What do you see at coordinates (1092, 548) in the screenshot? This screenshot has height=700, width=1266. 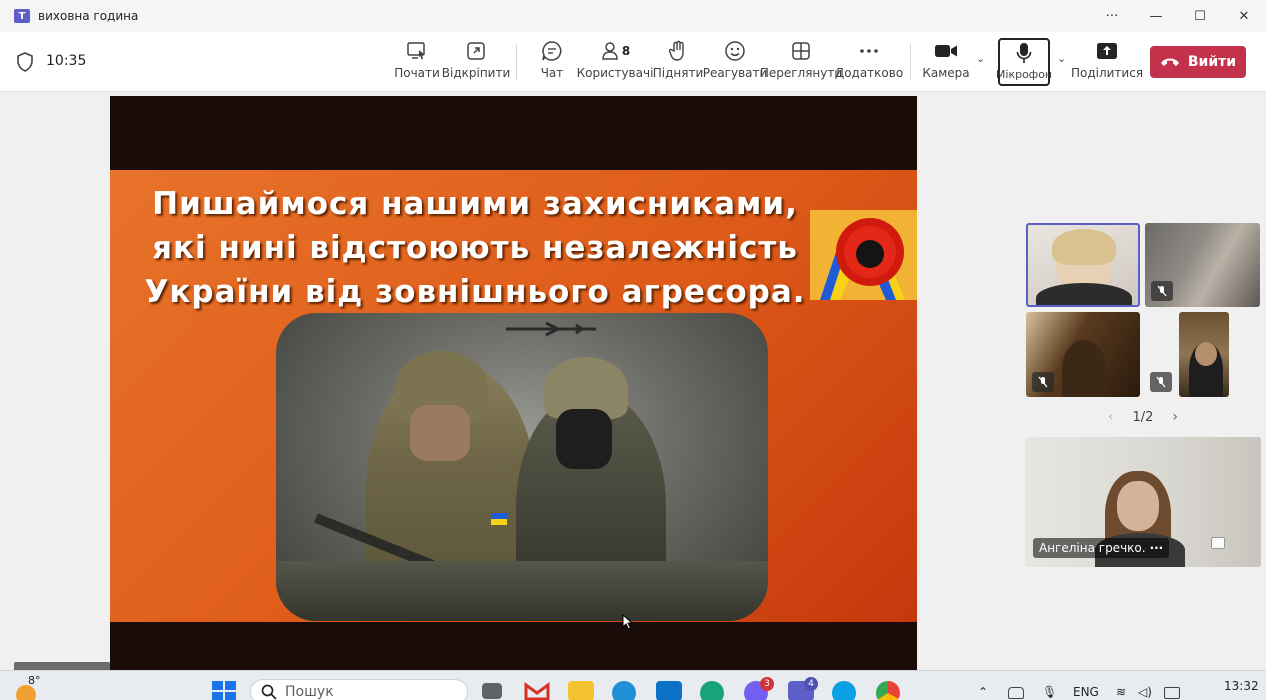 I see `participant-name: Ангеліна гречко.` at bounding box center [1092, 548].